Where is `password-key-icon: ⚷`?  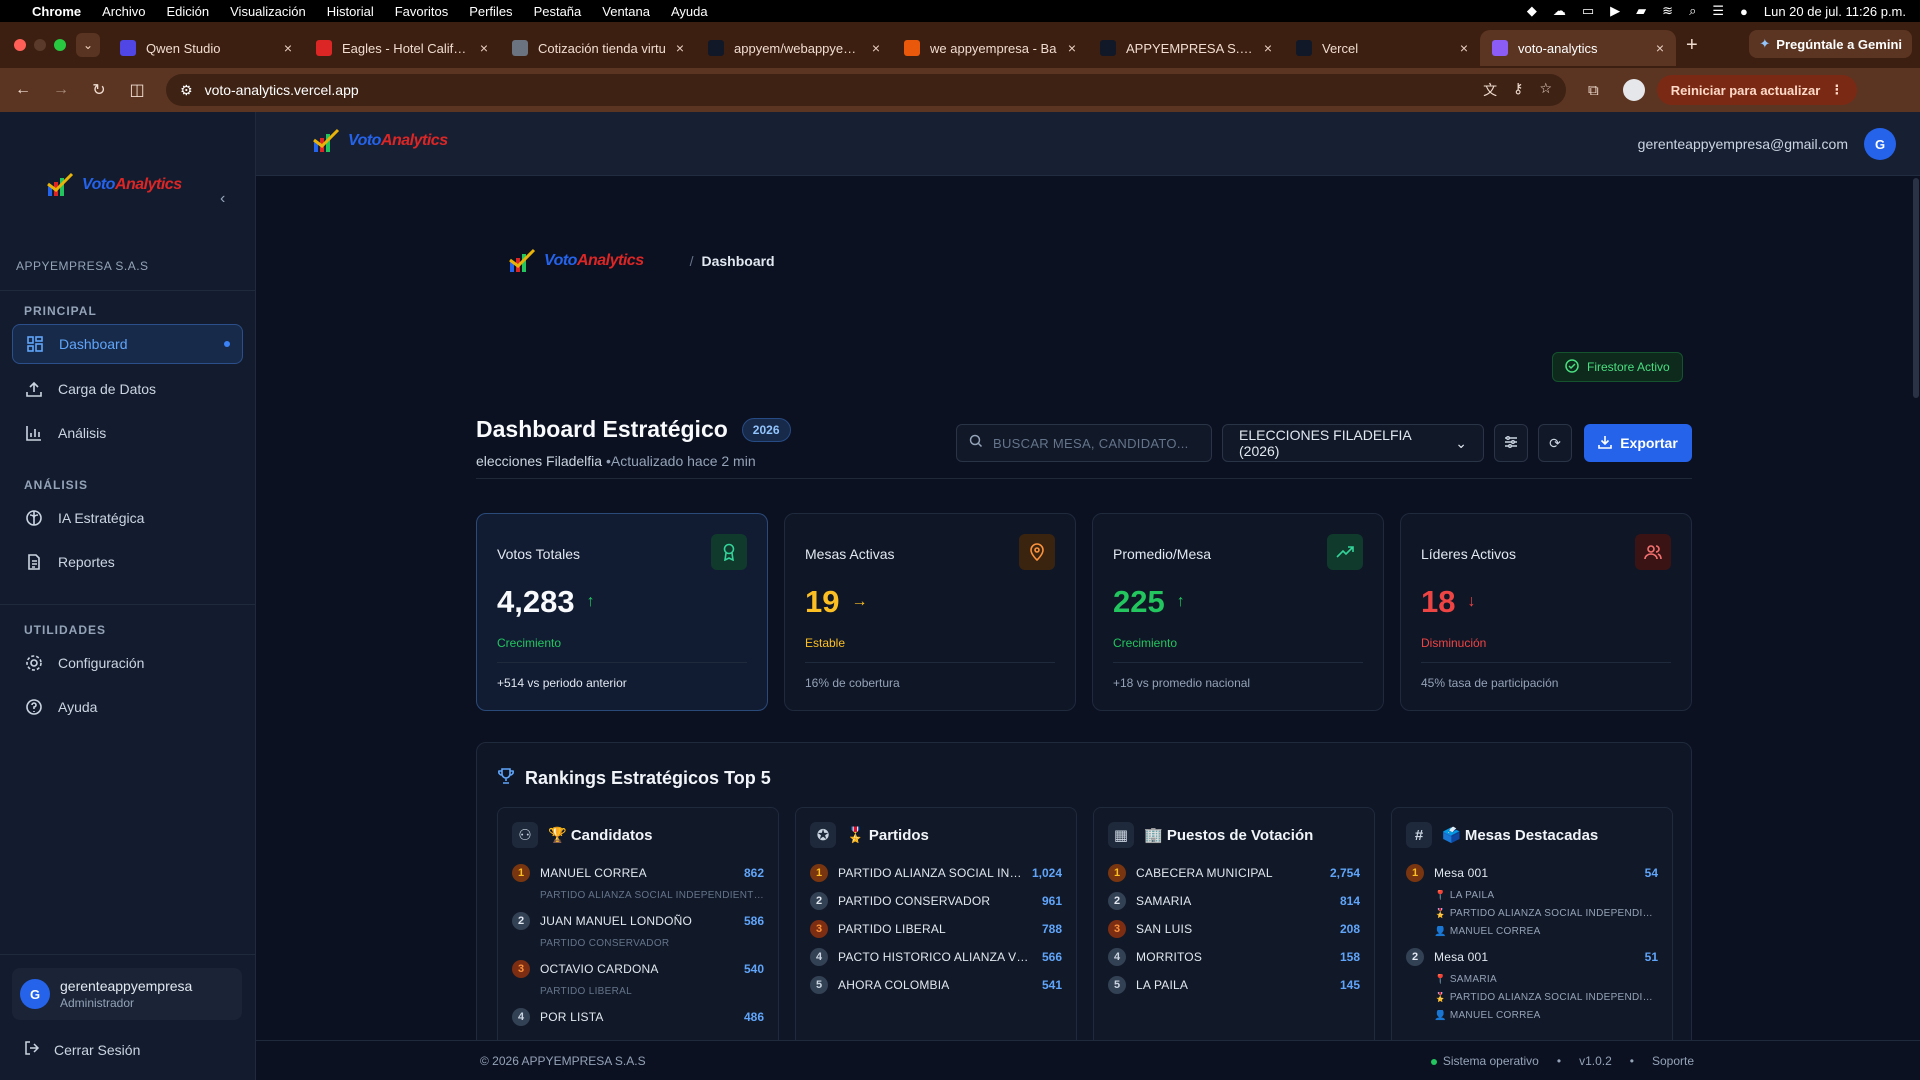 password-key-icon: ⚷ is located at coordinates (1518, 90).